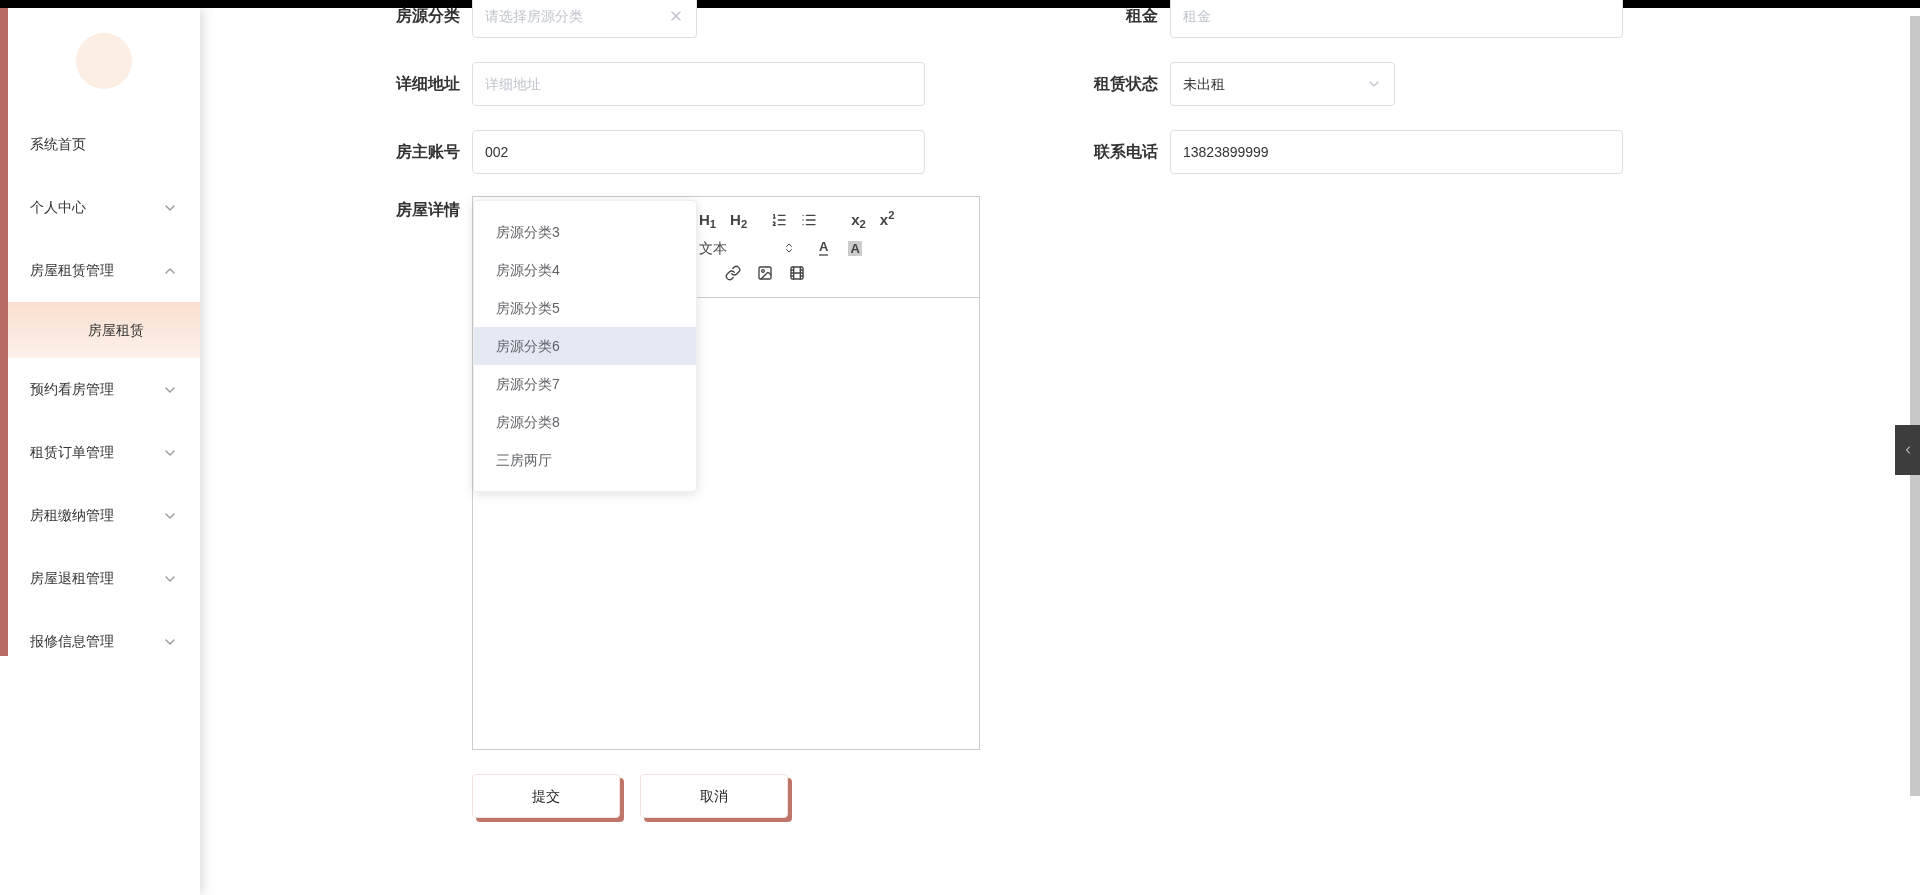 The height and width of the screenshot is (895, 1920). What do you see at coordinates (824, 248) in the screenshot?
I see `font-color-button: A` at bounding box center [824, 248].